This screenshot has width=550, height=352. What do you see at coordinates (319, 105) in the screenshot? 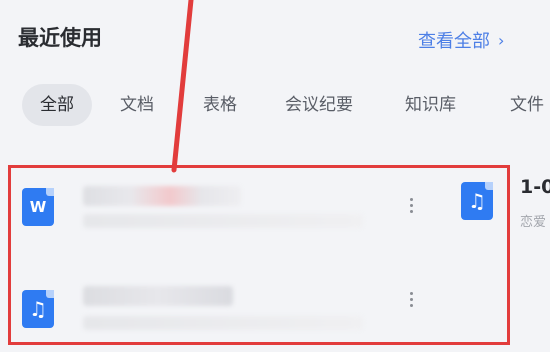
I see `tab-meeting-notes: 会议纪要` at bounding box center [319, 105].